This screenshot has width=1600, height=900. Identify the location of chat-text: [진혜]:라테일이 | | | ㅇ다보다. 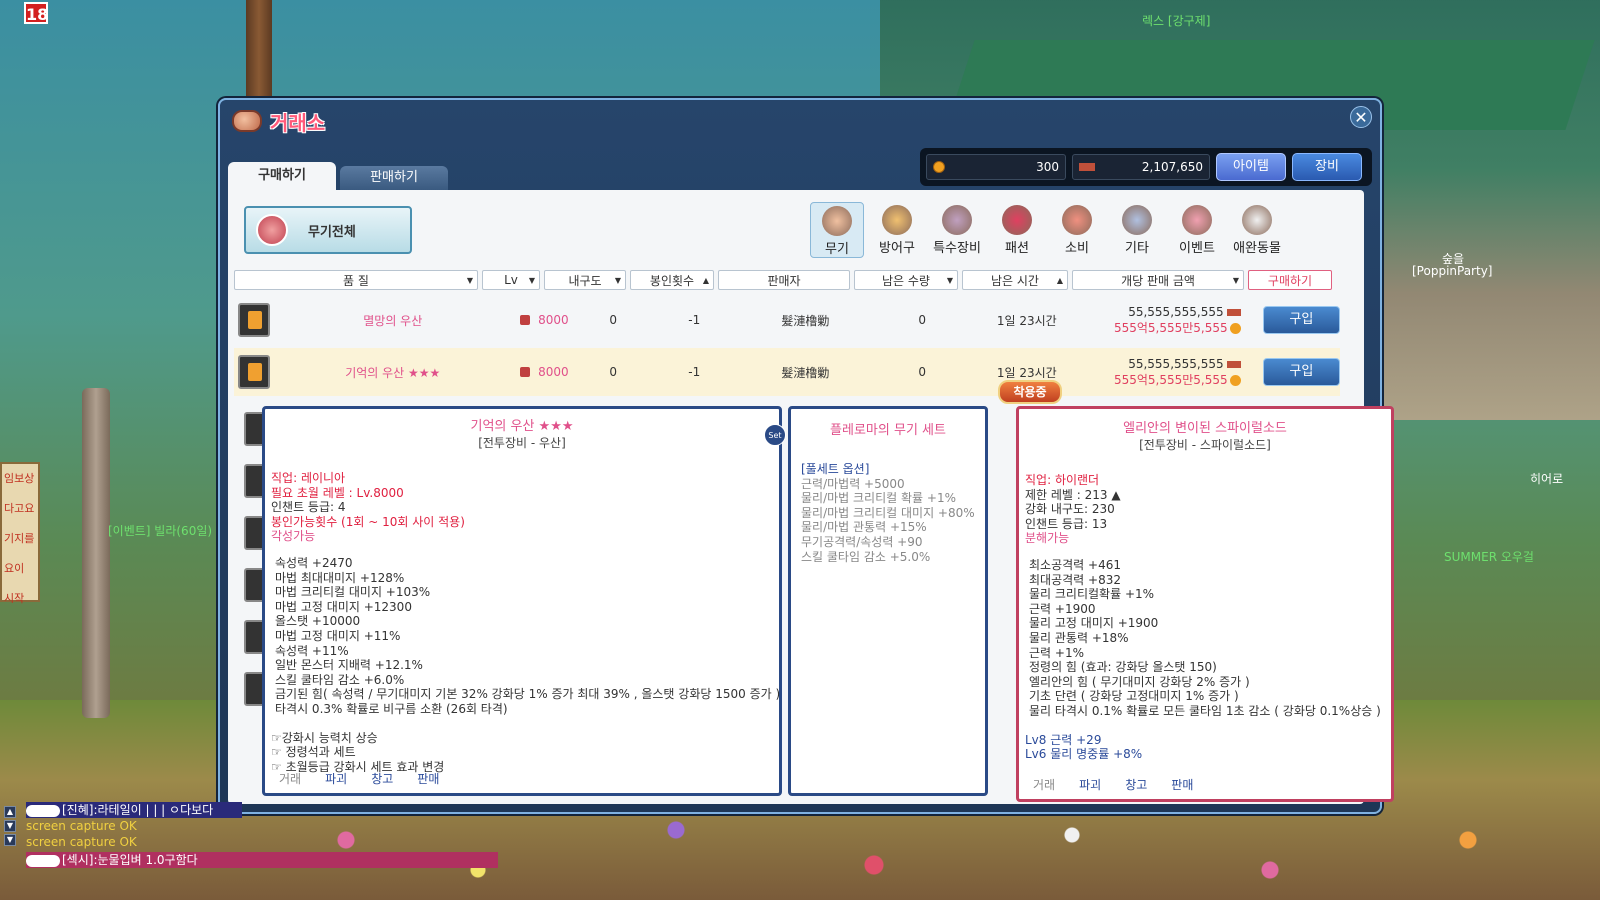
(138, 810).